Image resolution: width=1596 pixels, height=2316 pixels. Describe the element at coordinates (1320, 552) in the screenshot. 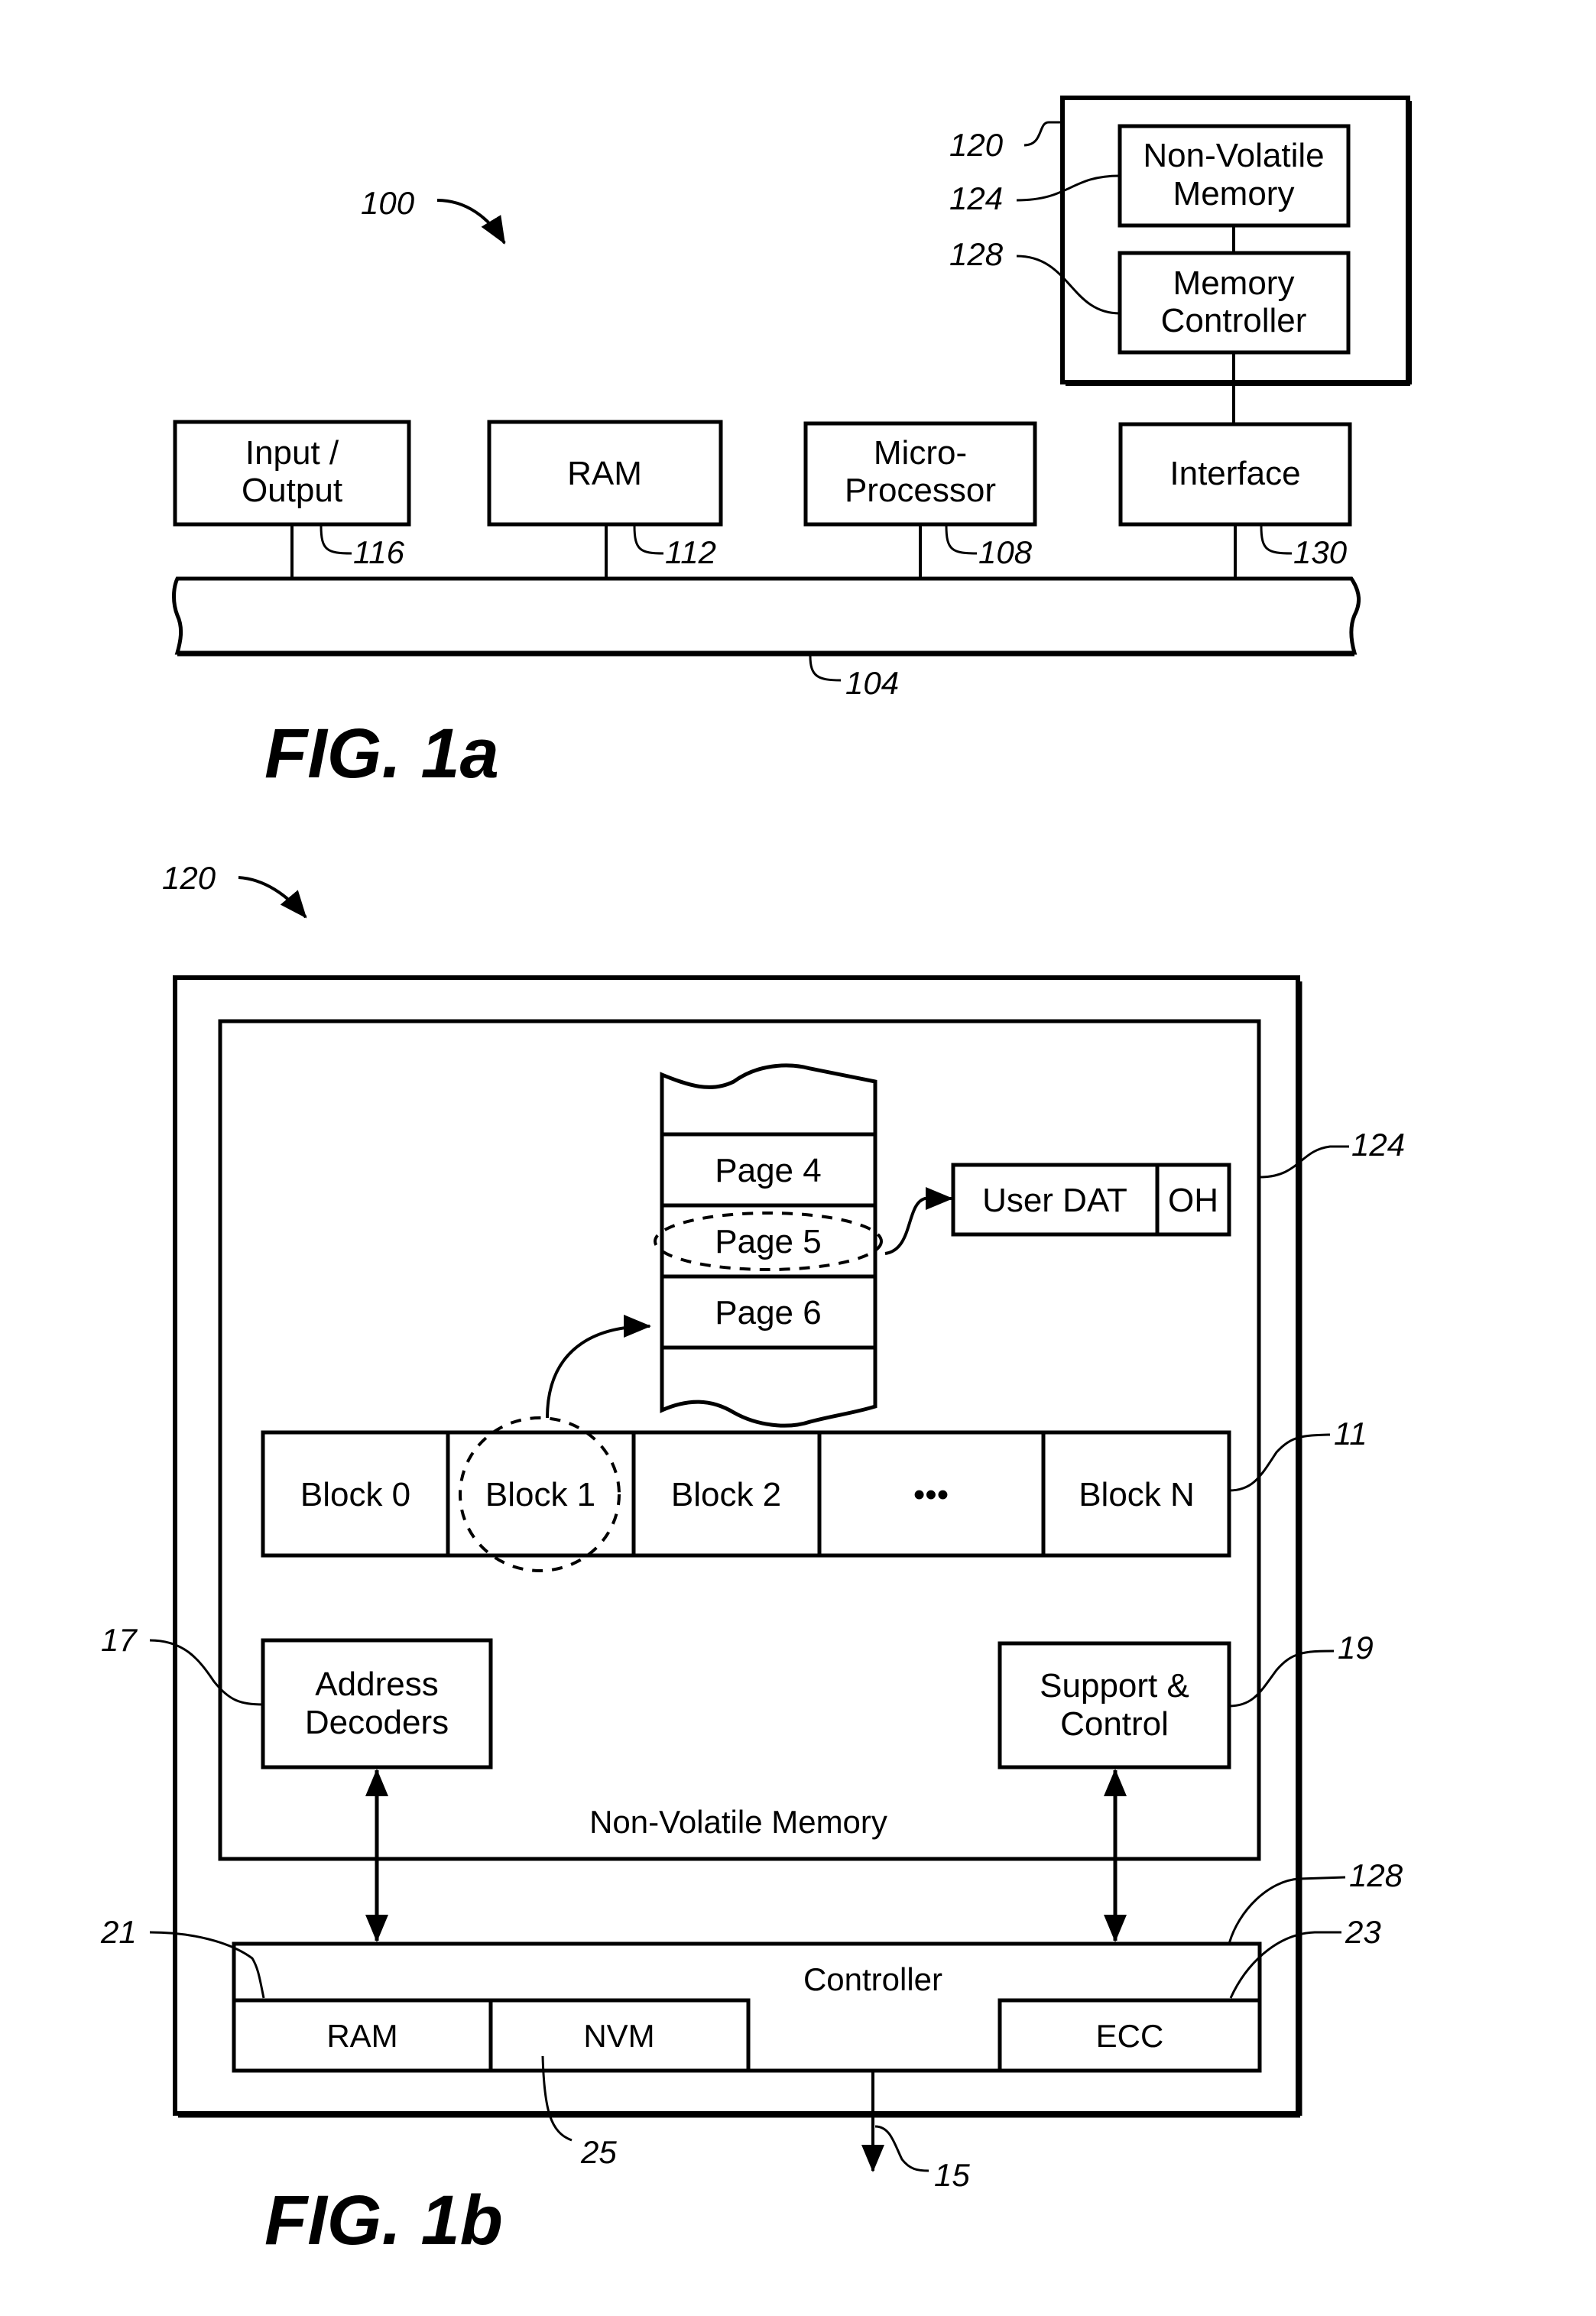

I see `ref-130: 130` at that location.